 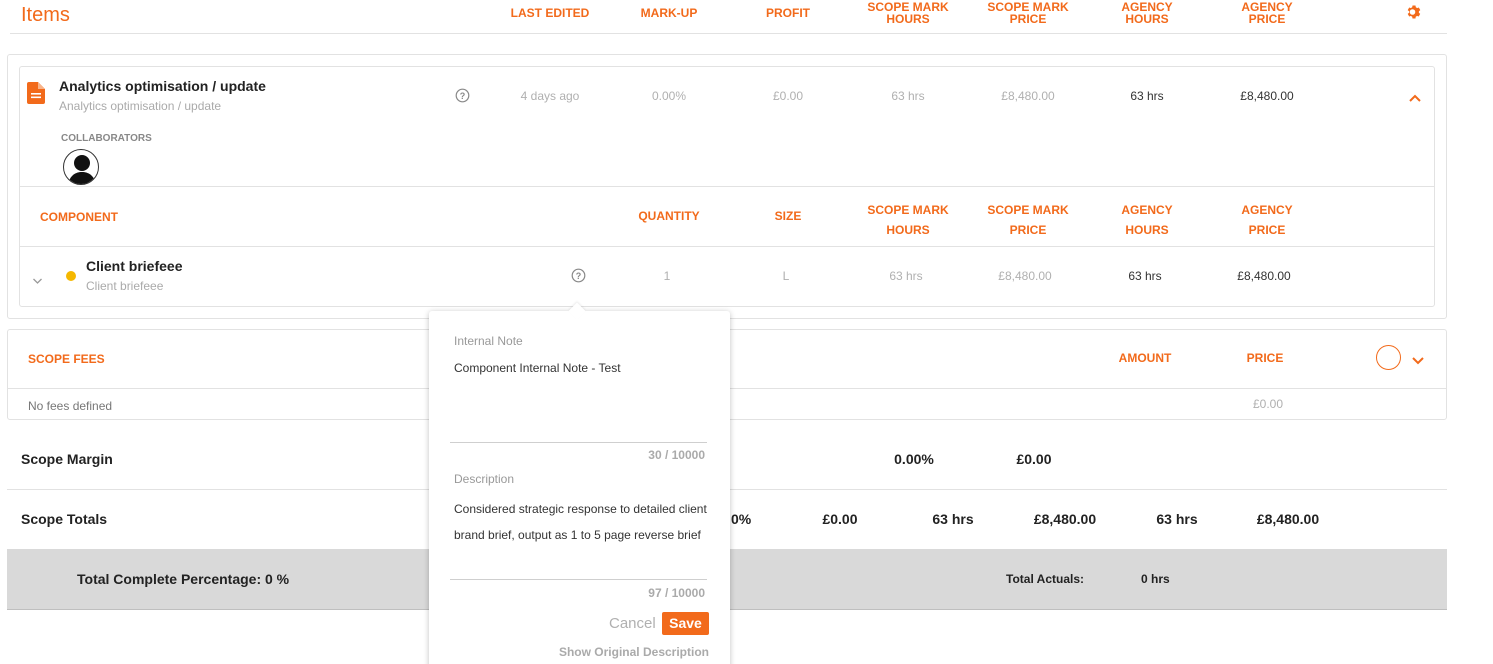 I want to click on col-agency-price: AGENCY PRICE, so click(x=1267, y=13).